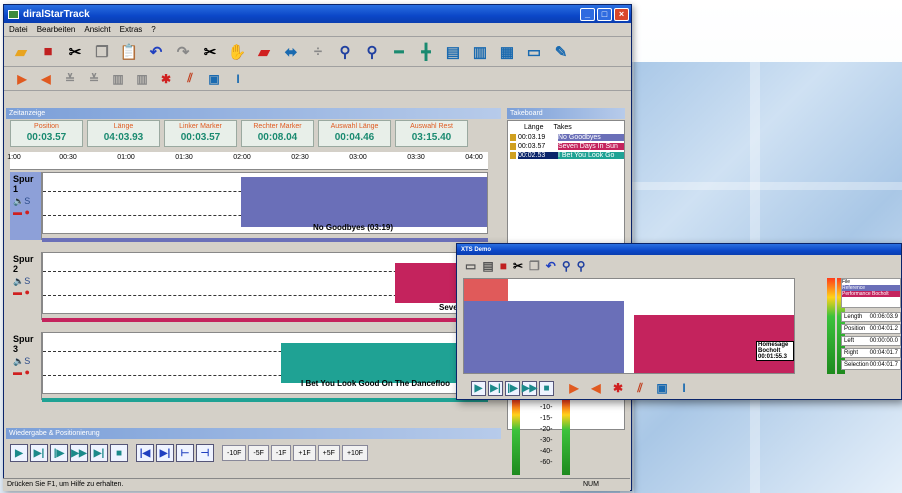 The image size is (902, 493). I want to click on open-icon: ▤, so click(487, 266).